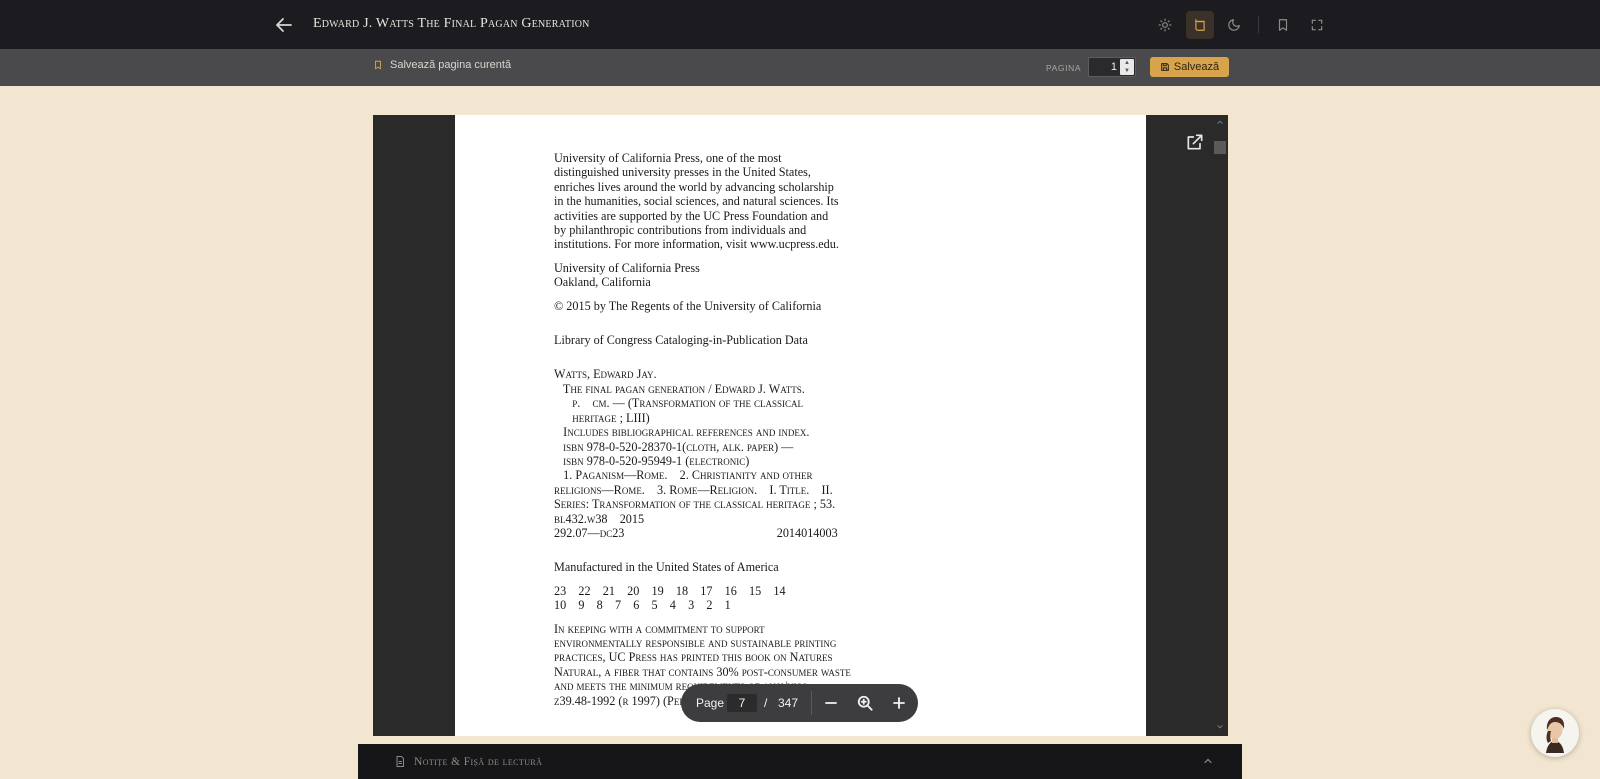 The image size is (1600, 779). I want to click on stepper-up-icon: ▲, so click(1127, 63).